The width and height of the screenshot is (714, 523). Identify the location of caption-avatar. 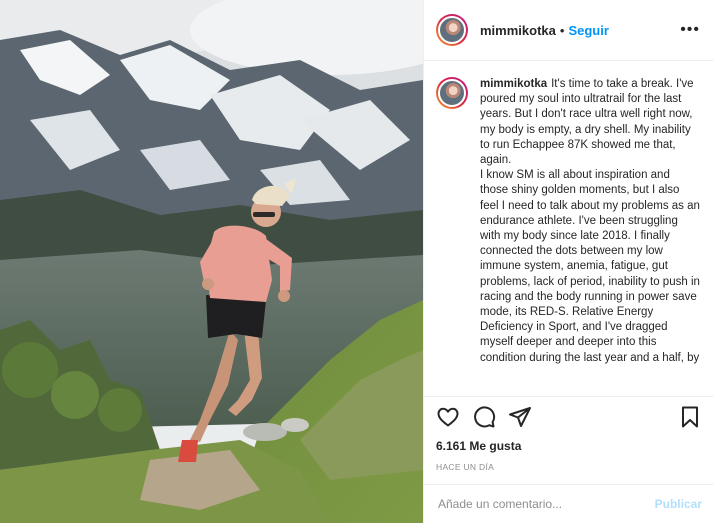
(452, 93).